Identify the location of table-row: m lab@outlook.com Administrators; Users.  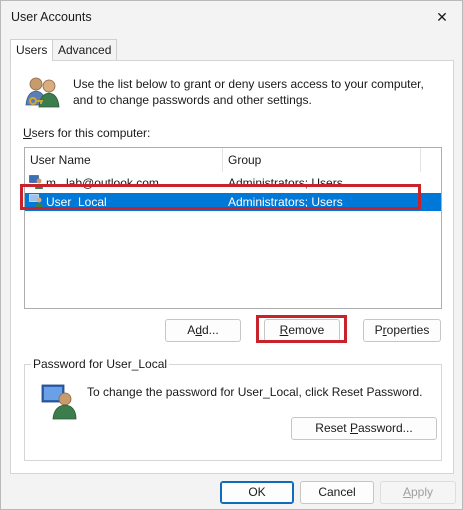
(233, 183).